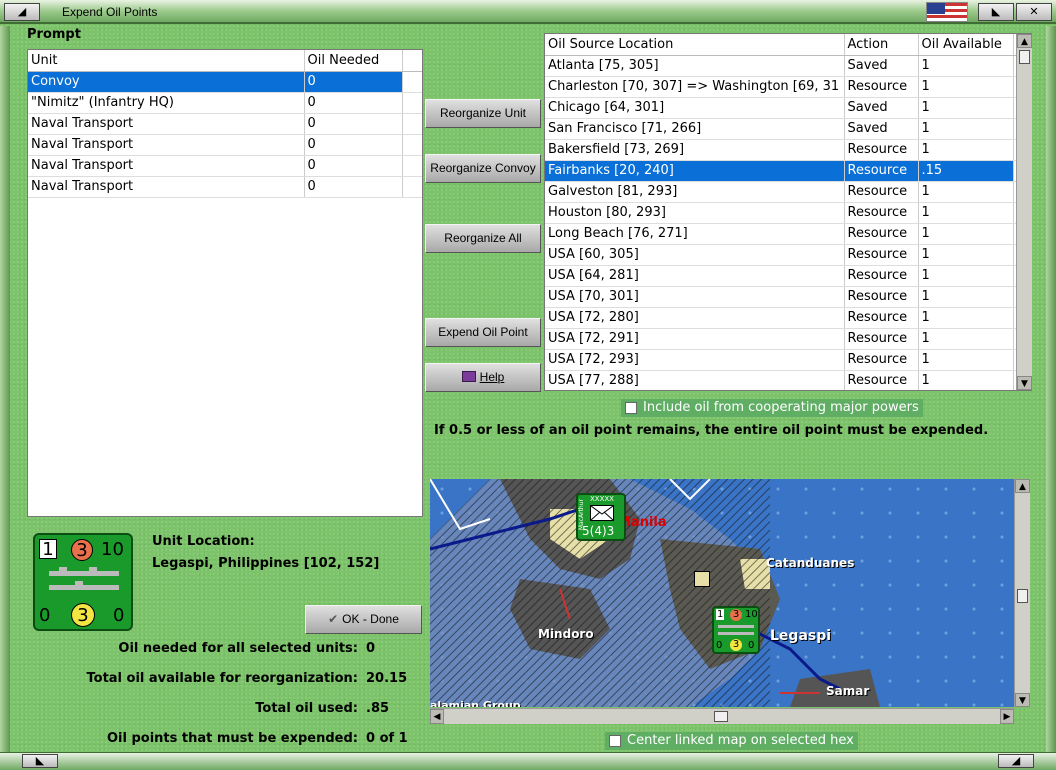 This screenshot has height=770, width=1056. I want to click on help-button: Help, so click(483, 377).